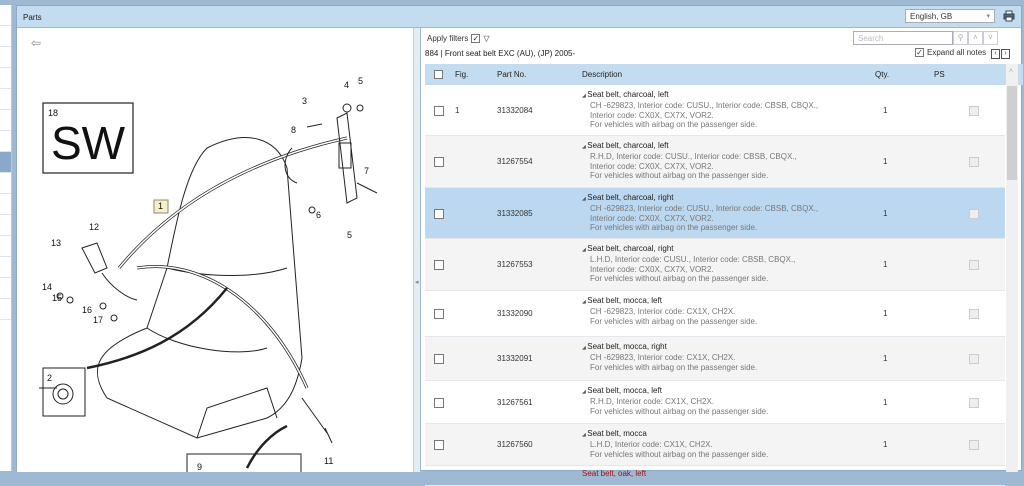 The height and width of the screenshot is (486, 1024). Describe the element at coordinates (49, 378) in the screenshot. I see `callout-2: 2` at that location.